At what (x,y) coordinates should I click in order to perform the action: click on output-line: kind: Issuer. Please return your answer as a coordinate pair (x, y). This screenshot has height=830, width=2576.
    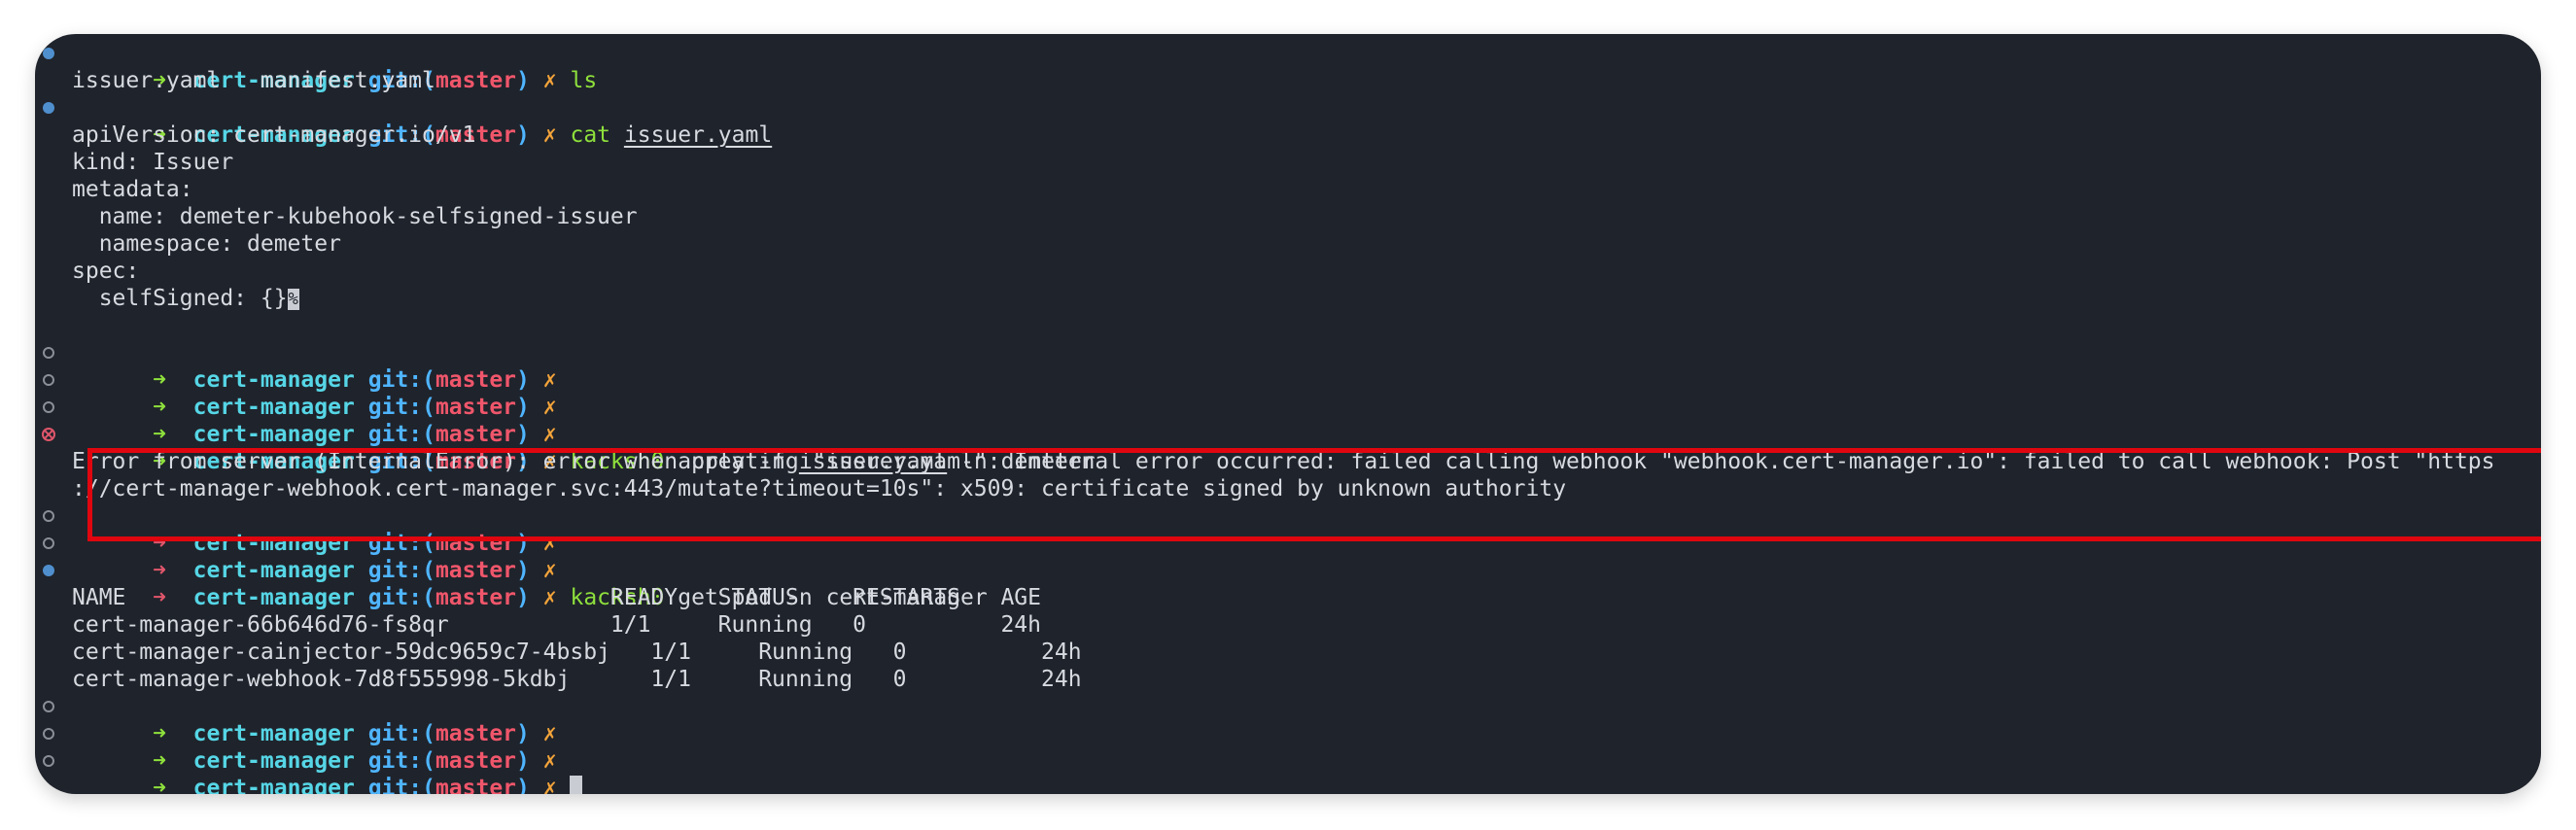
    Looking at the image, I should click on (1288, 162).